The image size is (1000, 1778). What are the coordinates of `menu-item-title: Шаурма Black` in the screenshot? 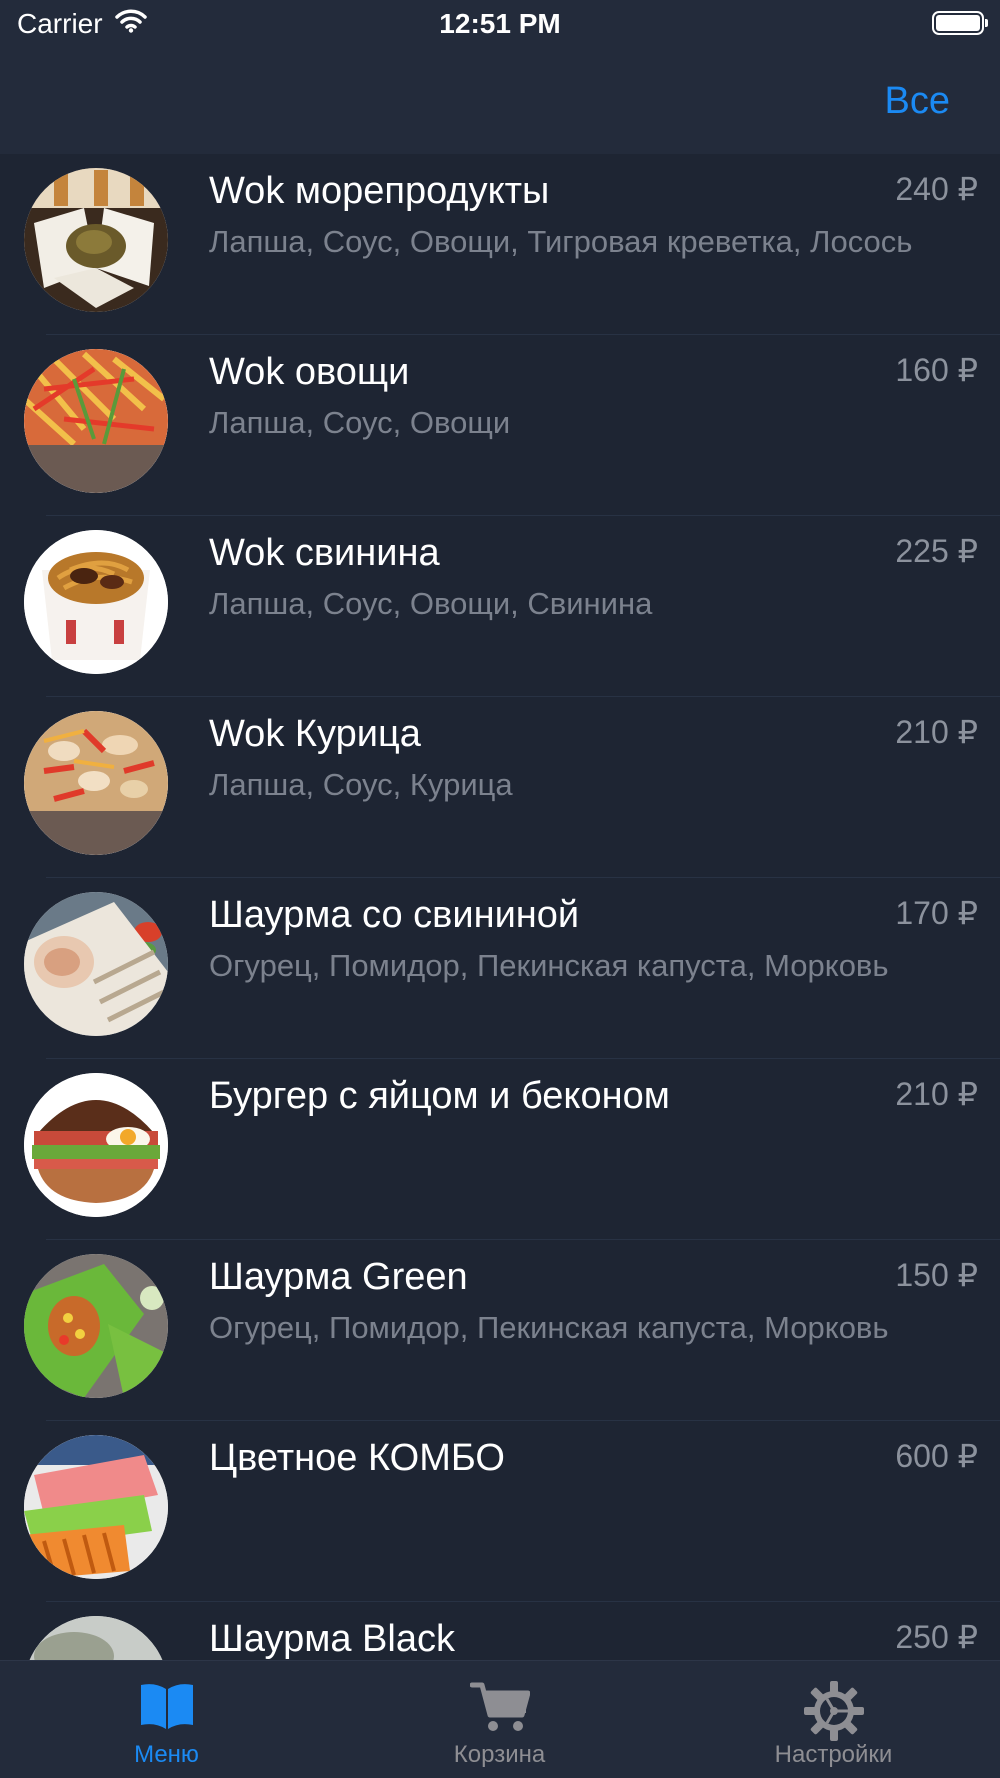 It's located at (332, 1639).